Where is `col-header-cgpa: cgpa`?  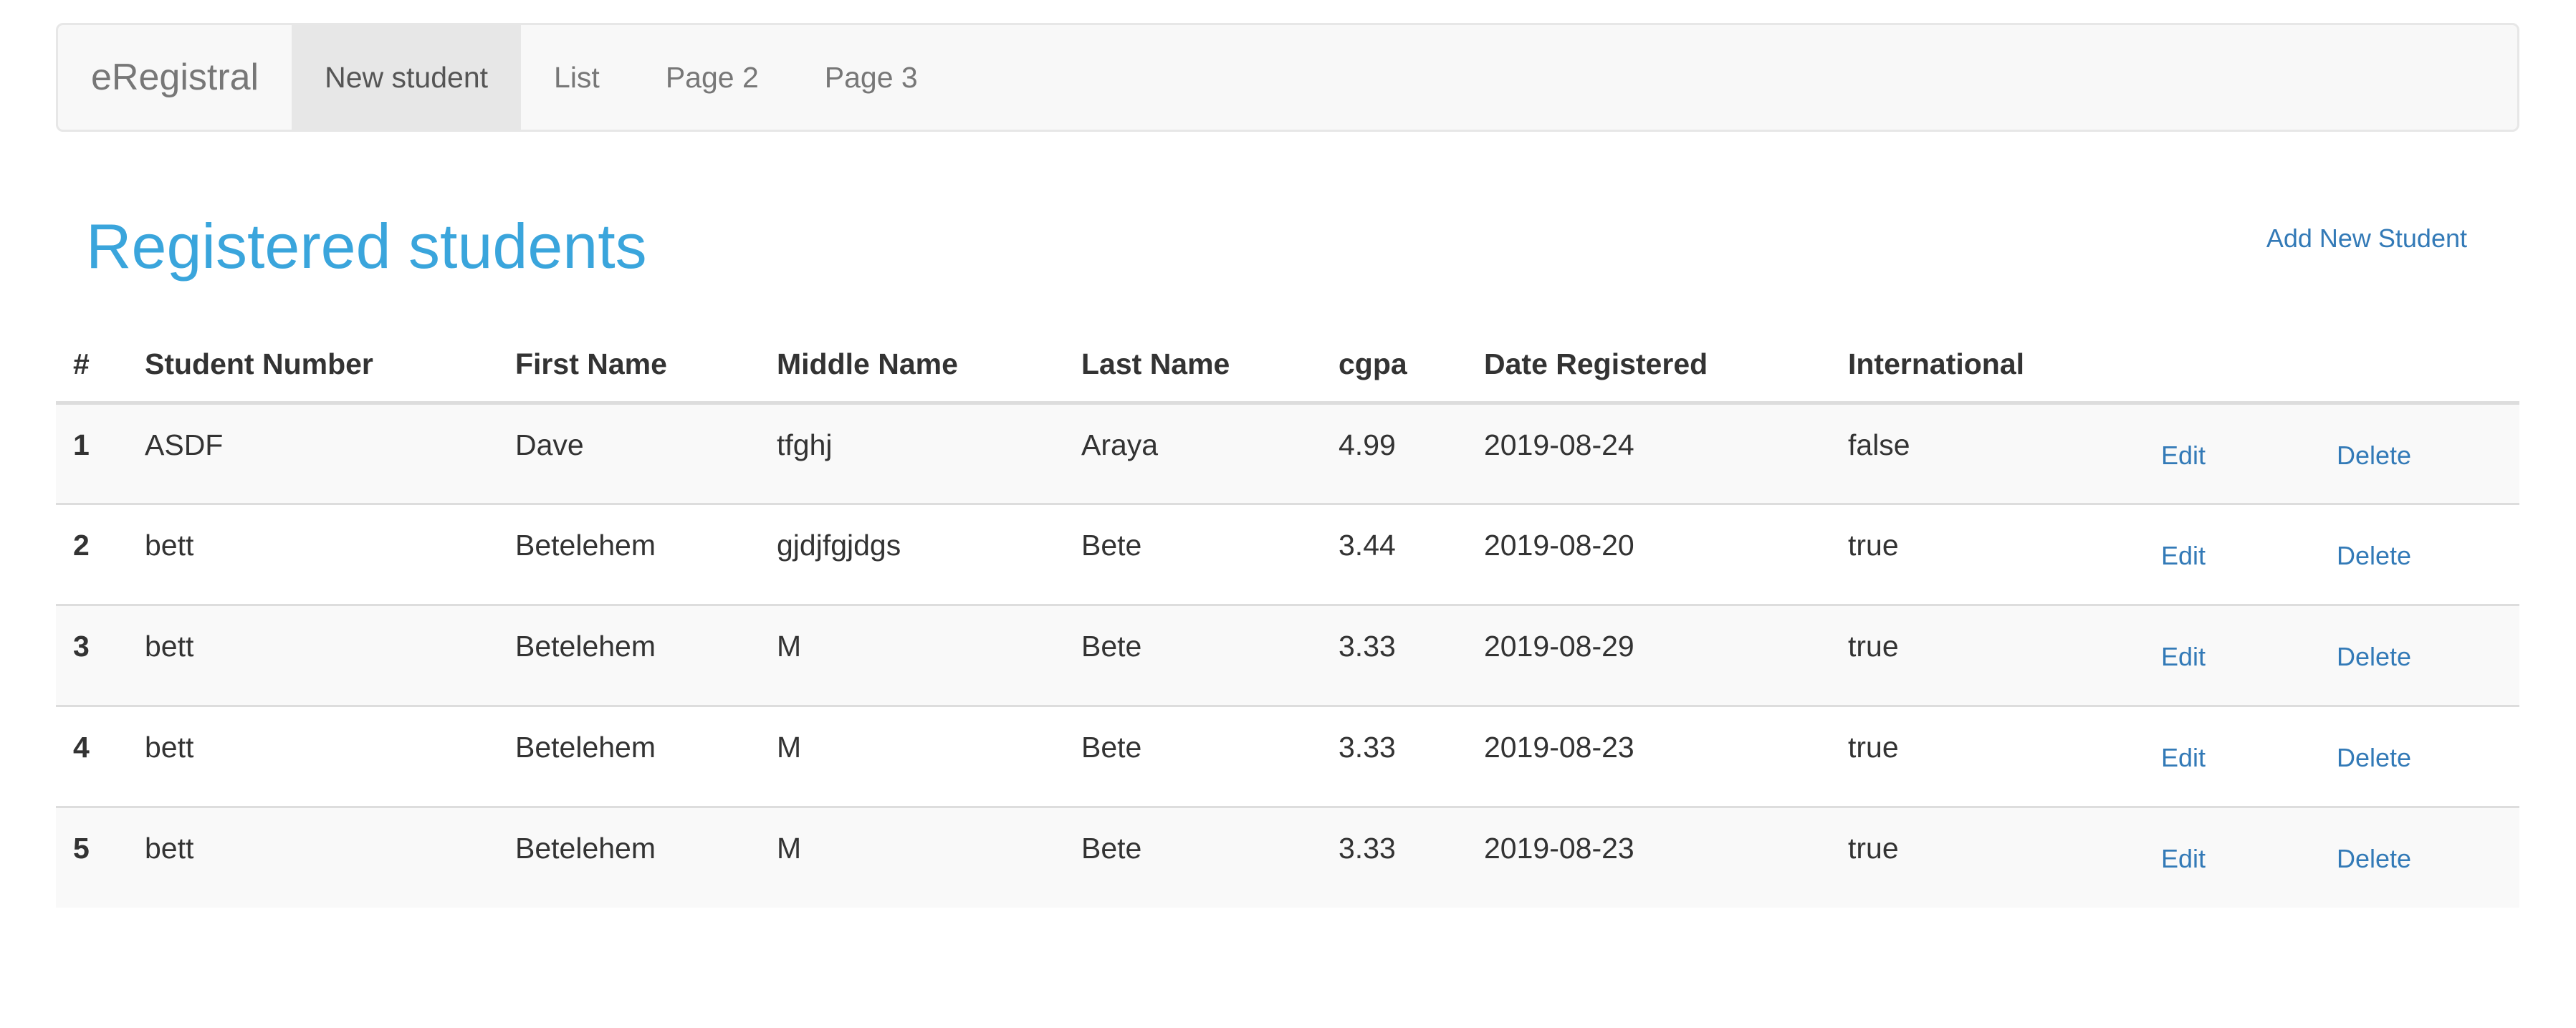 col-header-cgpa: cgpa is located at coordinates (1394, 366).